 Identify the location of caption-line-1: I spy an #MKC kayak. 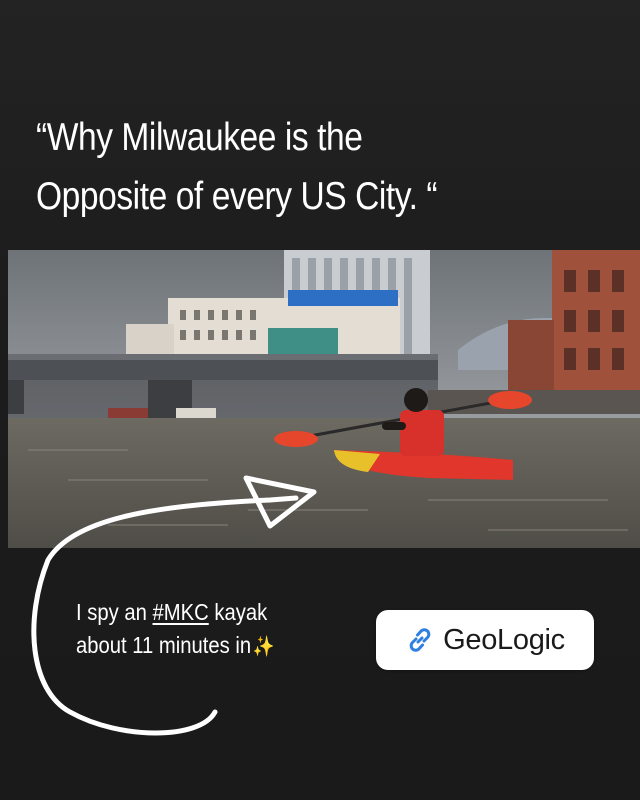
(175, 612).